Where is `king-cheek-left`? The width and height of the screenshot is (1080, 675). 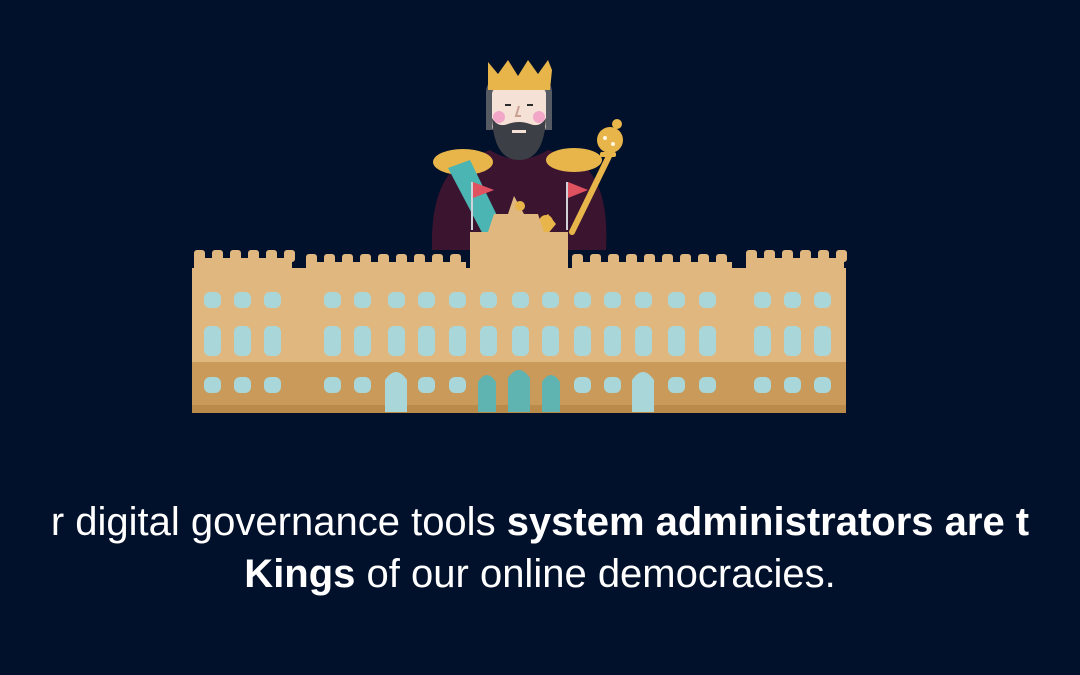 king-cheek-left is located at coordinates (499, 117).